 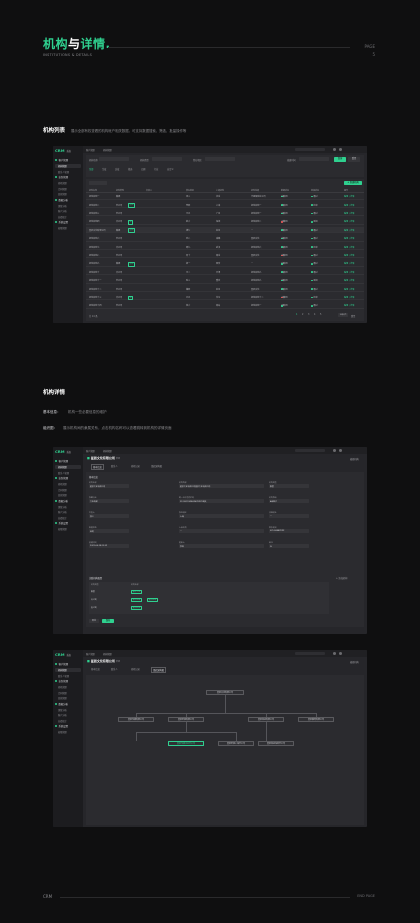 I want to click on related-tag: 星辰科技, so click(x=136, y=608).